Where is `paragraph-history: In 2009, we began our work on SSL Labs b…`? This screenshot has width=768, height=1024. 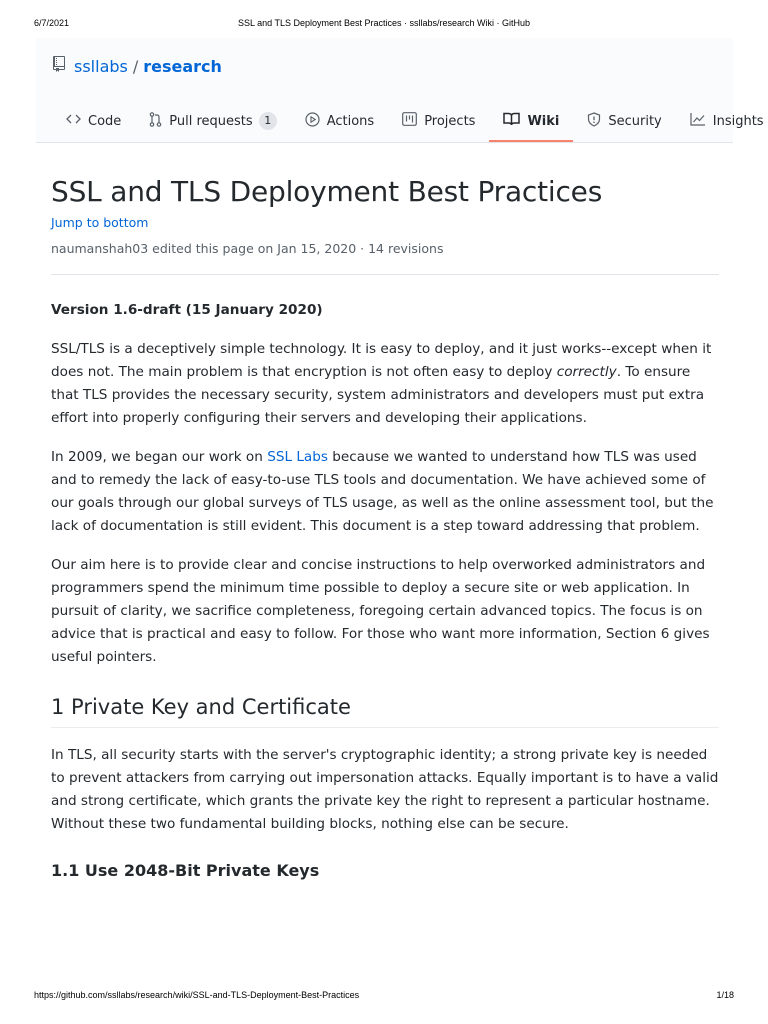 paragraph-history: In 2009, we began our work on SSL Labs b… is located at coordinates (385, 492).